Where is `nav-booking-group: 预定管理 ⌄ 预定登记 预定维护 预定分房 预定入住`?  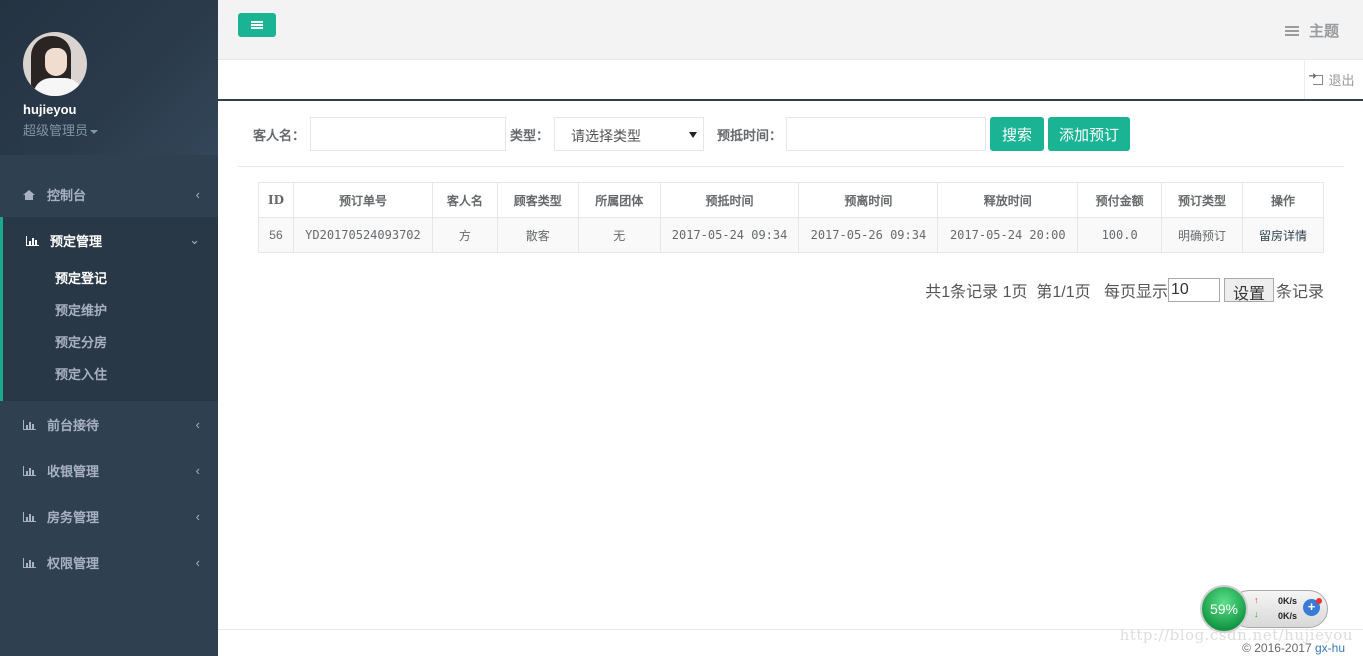
nav-booking-group: 预定管理 ⌄ 预定登记 预定维护 预定分房 预定入住 is located at coordinates (109, 309).